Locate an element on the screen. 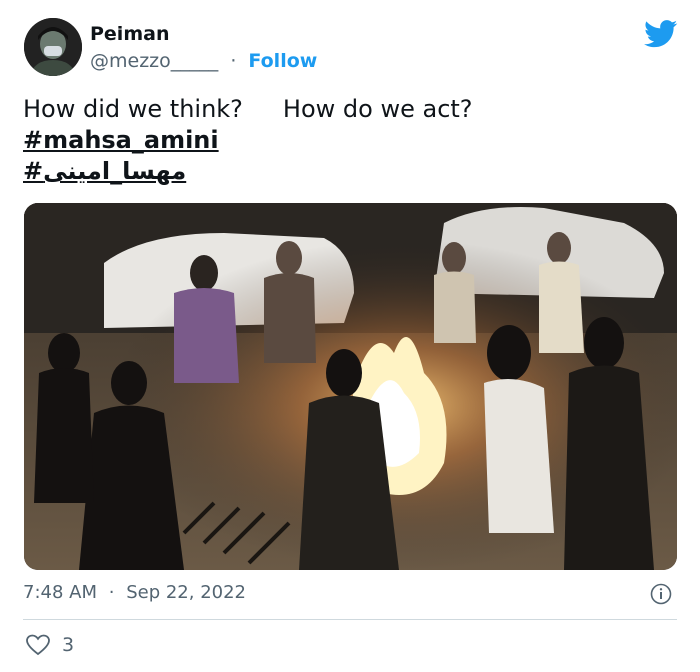 This screenshot has width=700, height=672. tweet-text: How did we think? How do we act? is located at coordinates (248, 109).